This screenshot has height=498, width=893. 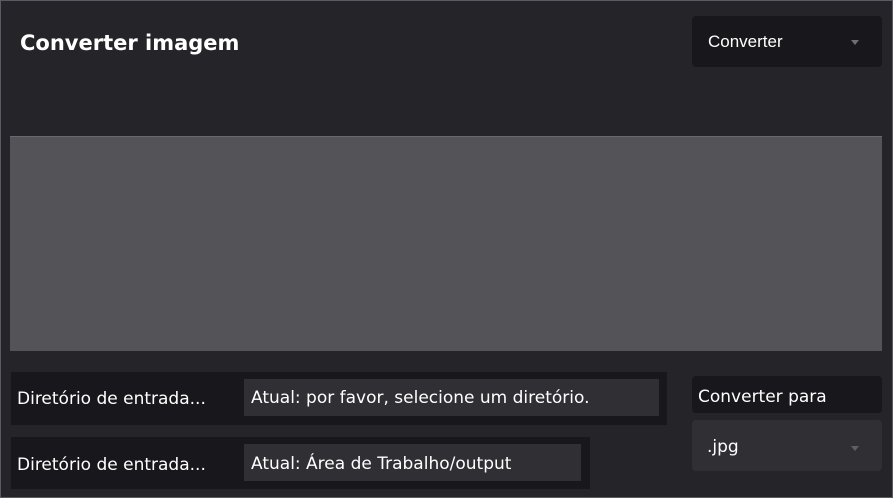 I want to click on page-title: Converter imagem, so click(x=130, y=43).